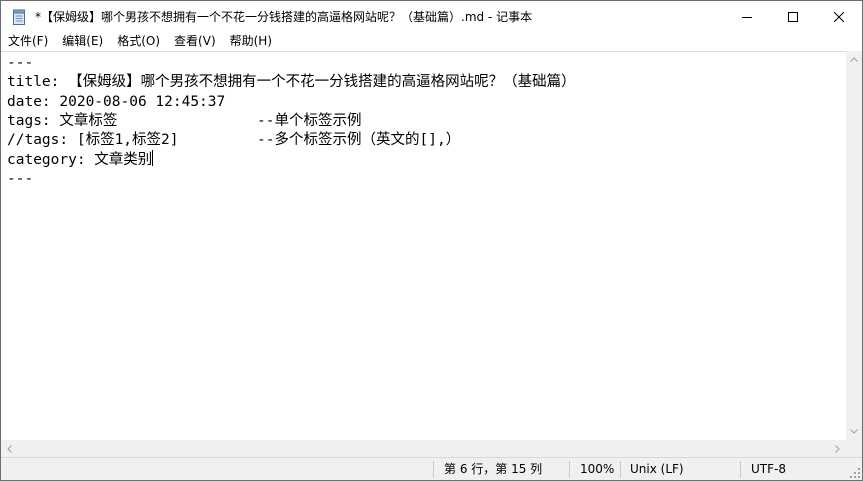 The width and height of the screenshot is (863, 481). I want to click on encoding: UTF-8, so click(768, 469).